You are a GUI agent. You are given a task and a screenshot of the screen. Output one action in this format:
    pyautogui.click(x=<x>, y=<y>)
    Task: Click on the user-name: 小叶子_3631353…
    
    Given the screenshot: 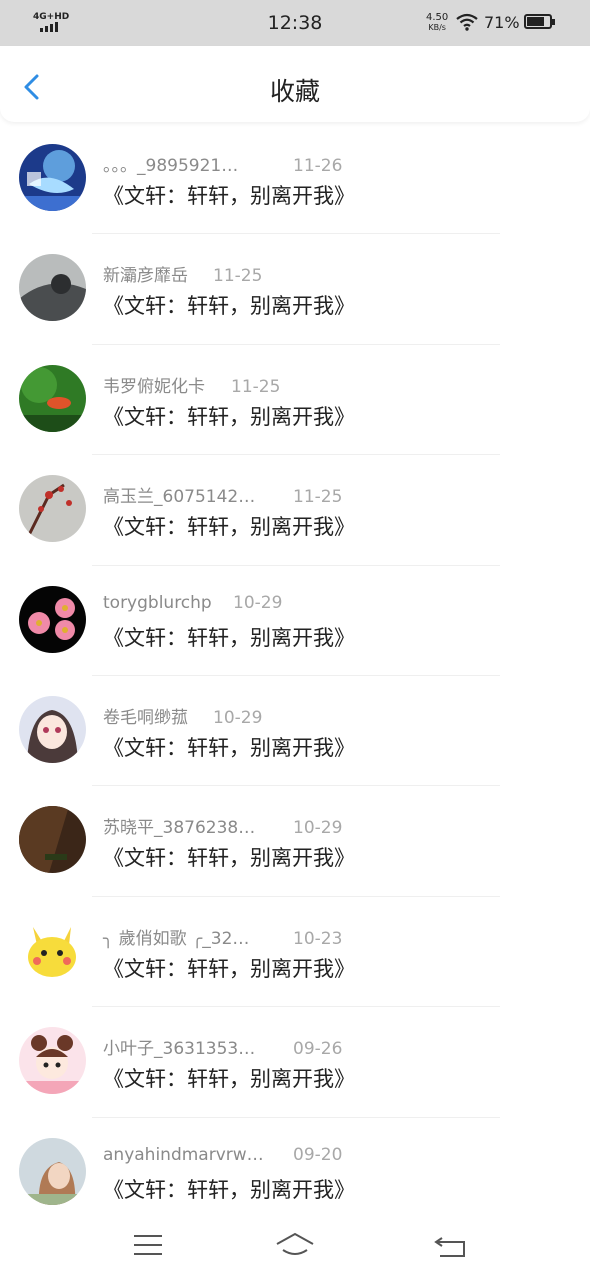 What is the action you would take?
    pyautogui.click(x=179, y=1049)
    